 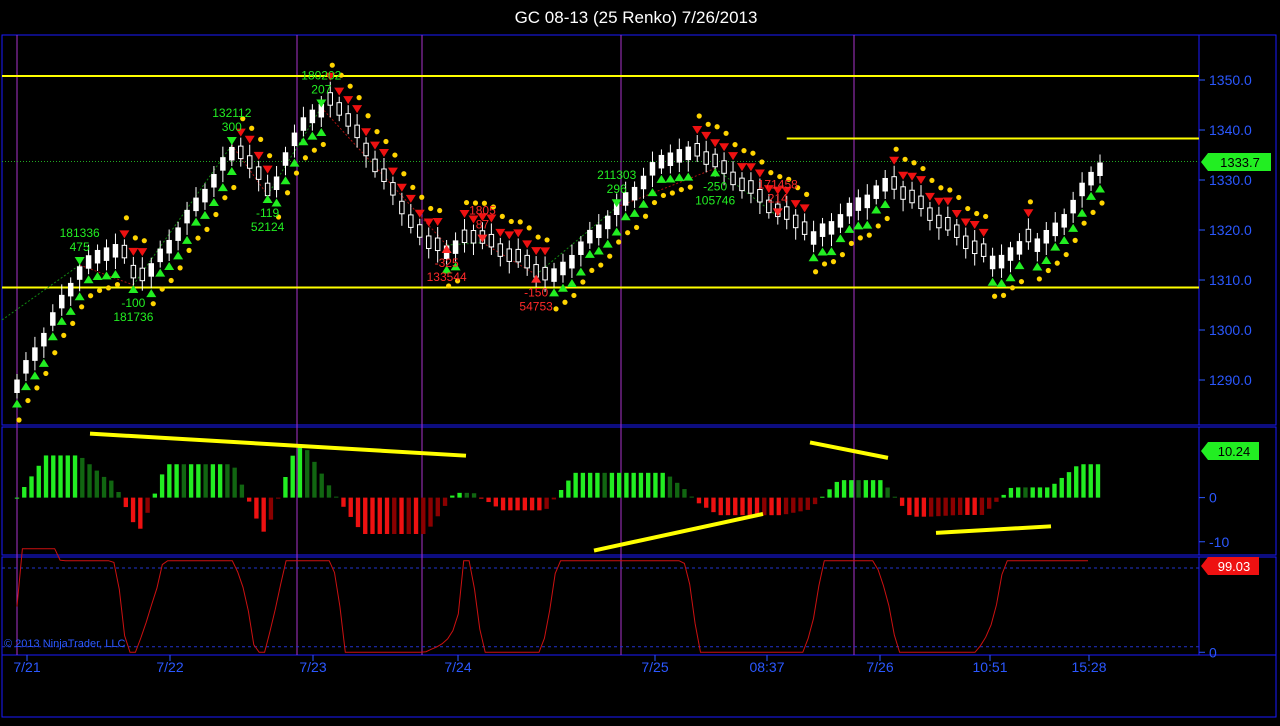 What do you see at coordinates (1234, 566) in the screenshot?
I see `stochastic-value-label: 99.03` at bounding box center [1234, 566].